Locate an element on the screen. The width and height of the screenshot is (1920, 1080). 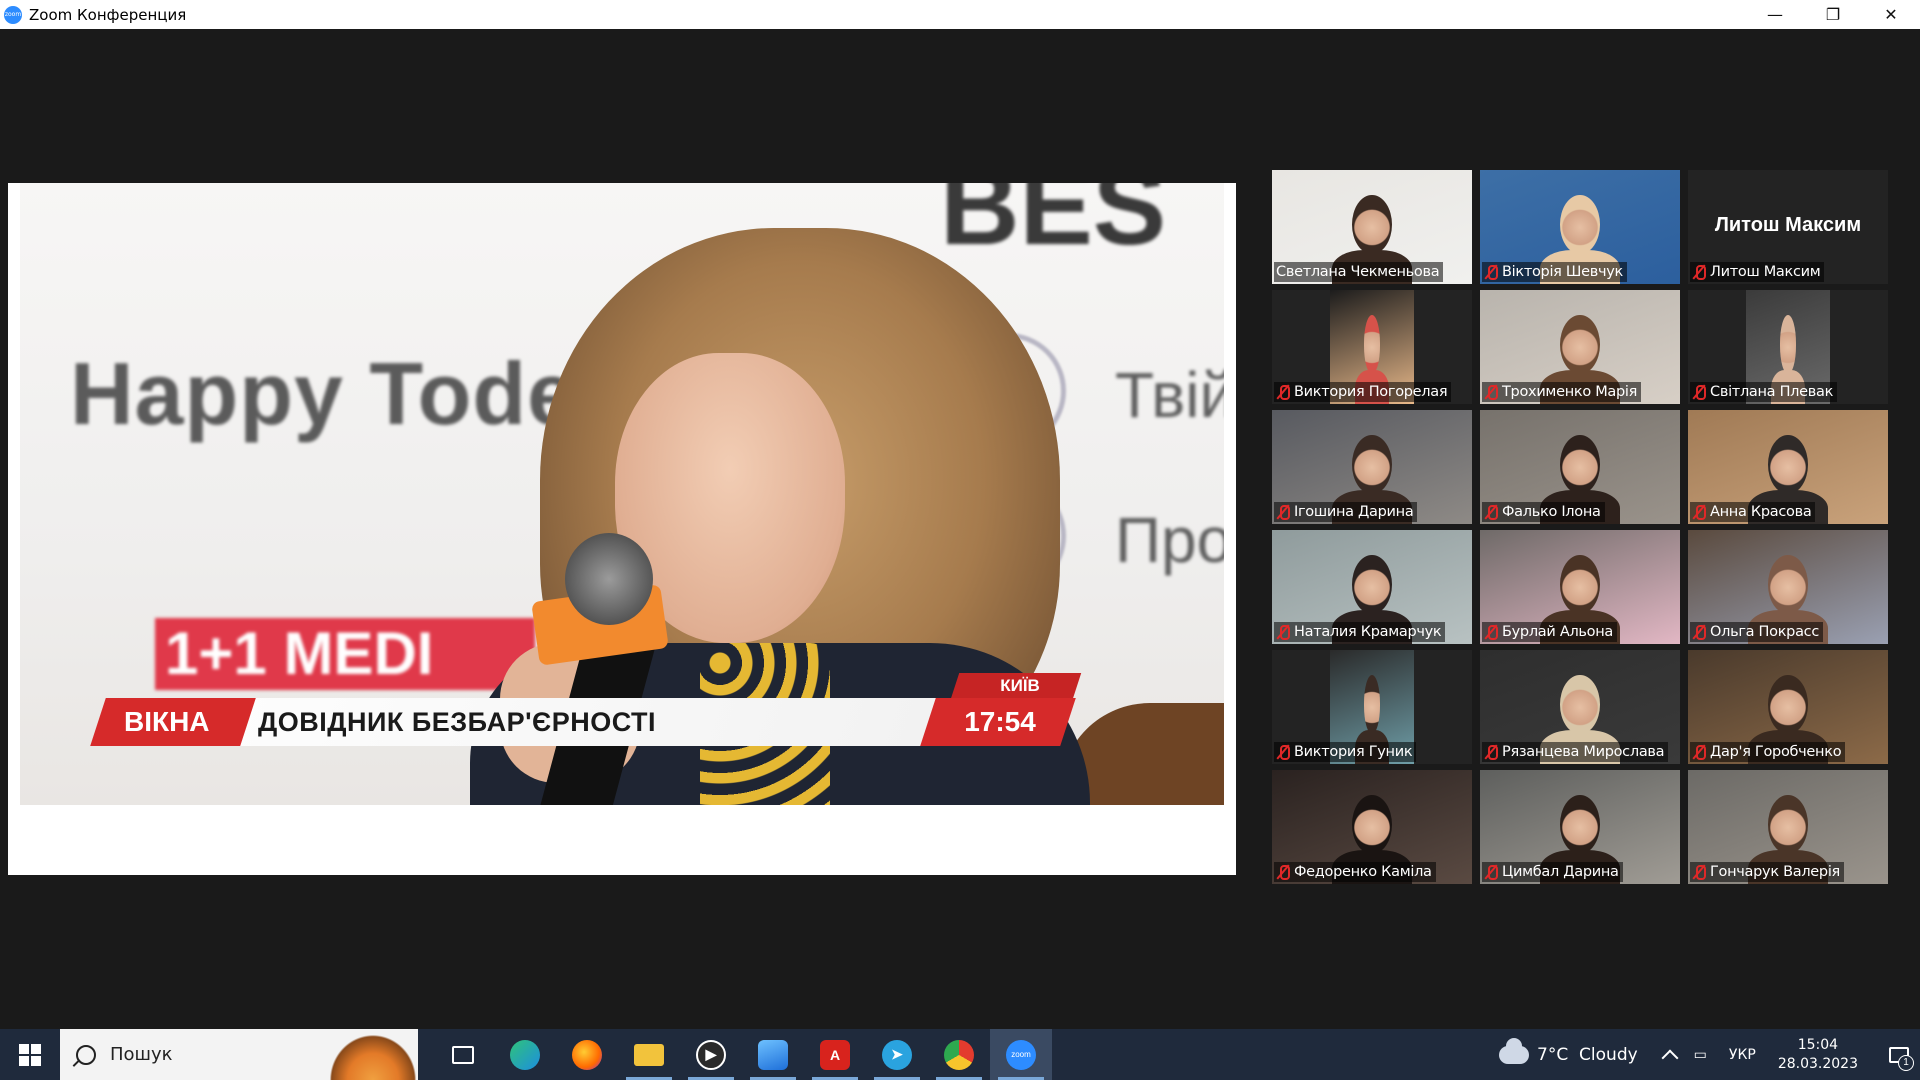
participant-tile: Світлана Плевак is located at coordinates (1788, 347).